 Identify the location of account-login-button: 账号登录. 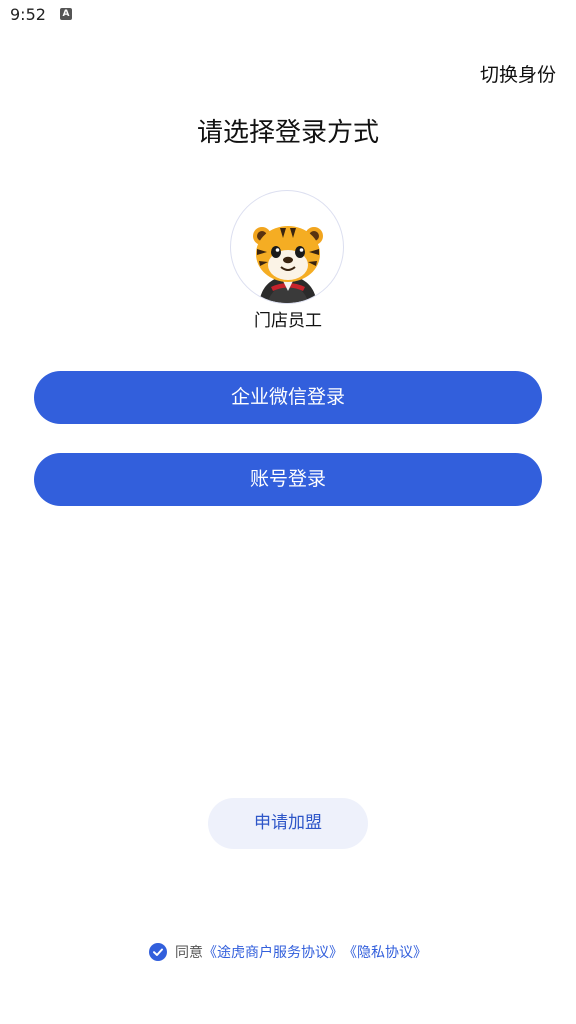
(288, 479).